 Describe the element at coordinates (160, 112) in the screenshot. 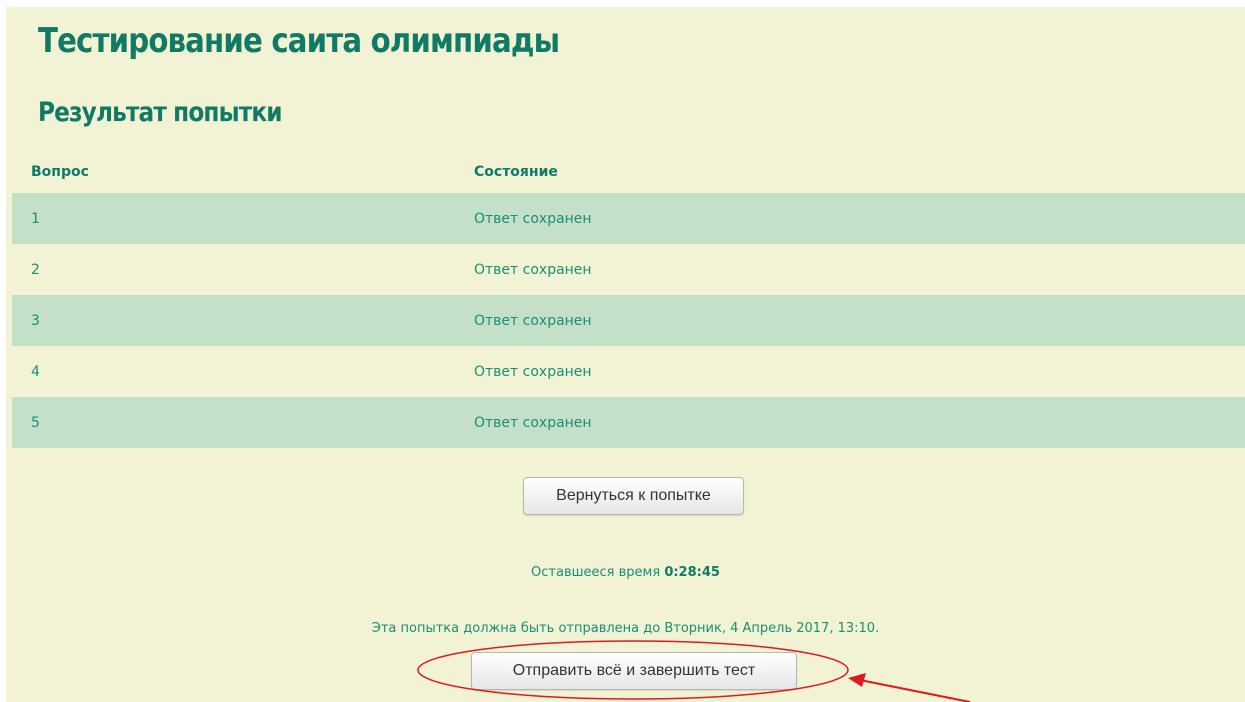

I see `summary-title: Результат попытки` at that location.